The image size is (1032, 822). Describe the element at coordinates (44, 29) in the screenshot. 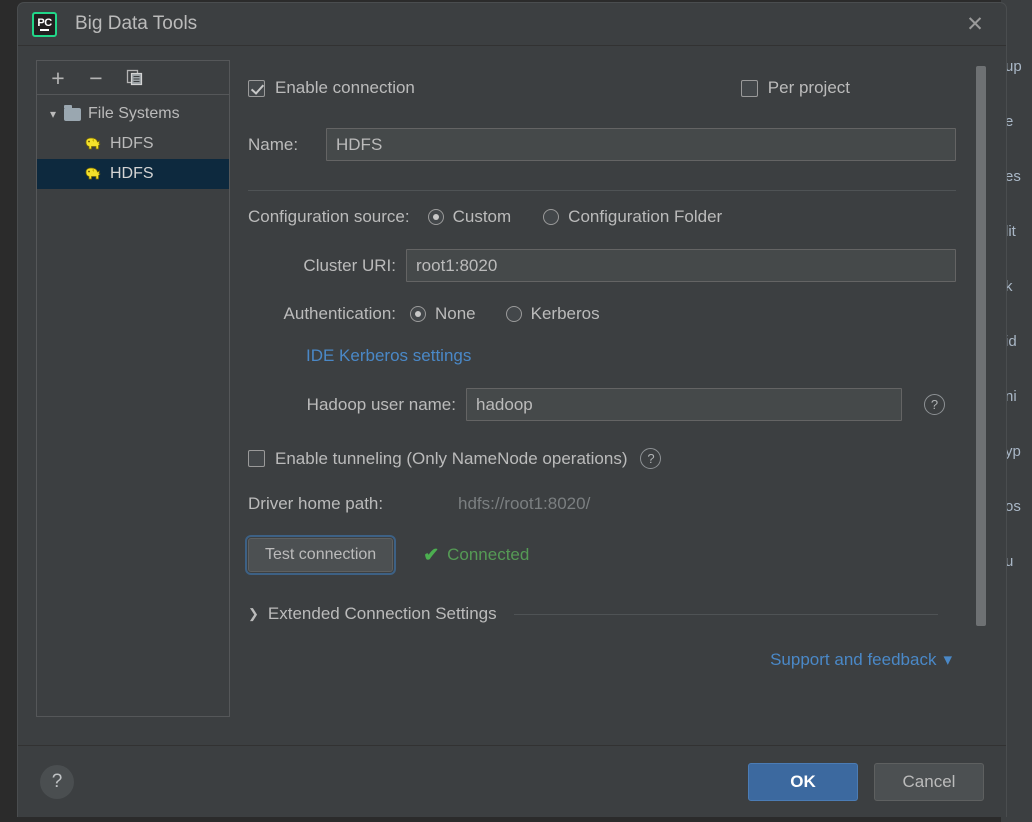

I see `logo-underline` at that location.